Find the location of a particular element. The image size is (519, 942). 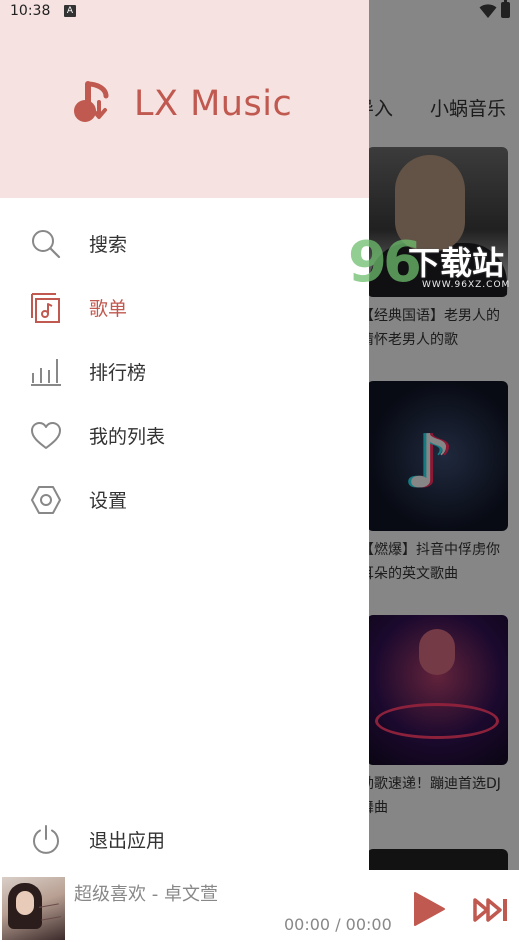

menu-item-settings: 设置 is located at coordinates (184, 500).